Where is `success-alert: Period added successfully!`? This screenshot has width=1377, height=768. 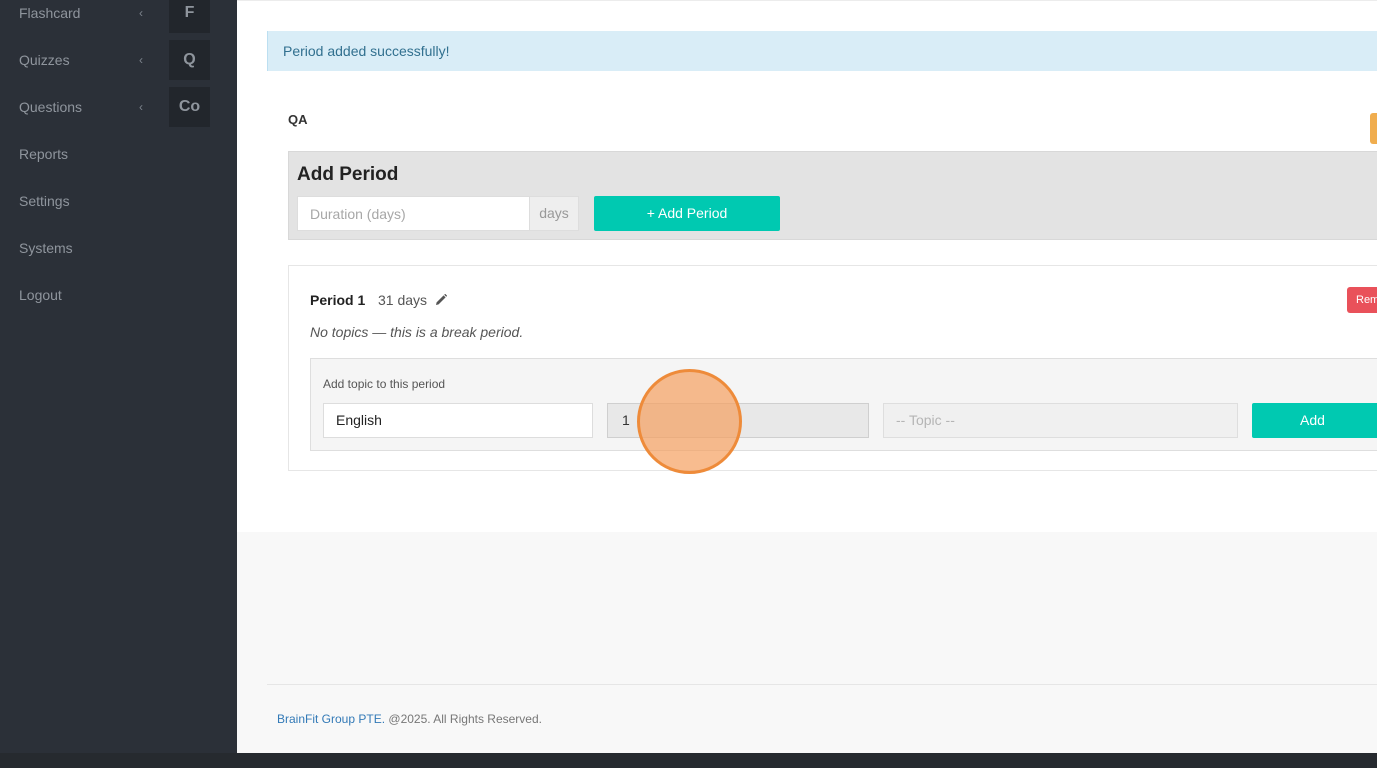 success-alert: Period added successfully! is located at coordinates (822, 51).